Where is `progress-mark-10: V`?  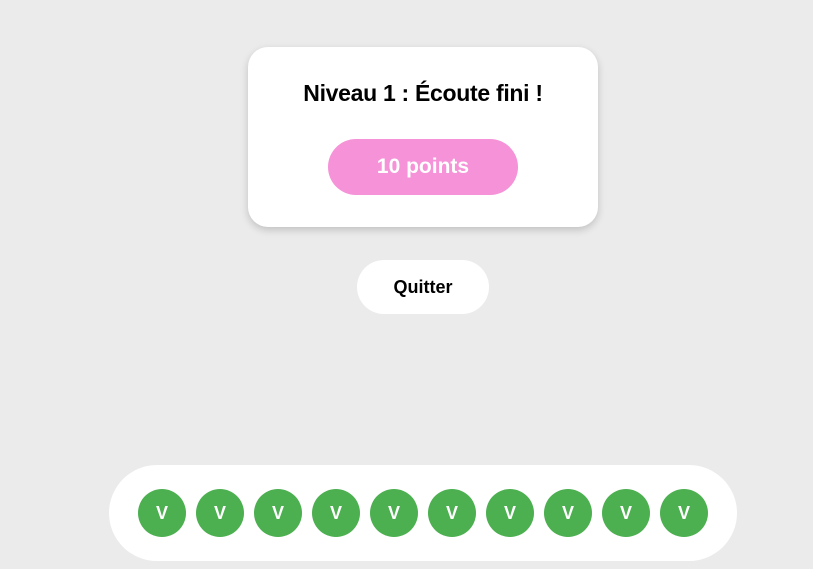
progress-mark-10: V is located at coordinates (684, 513).